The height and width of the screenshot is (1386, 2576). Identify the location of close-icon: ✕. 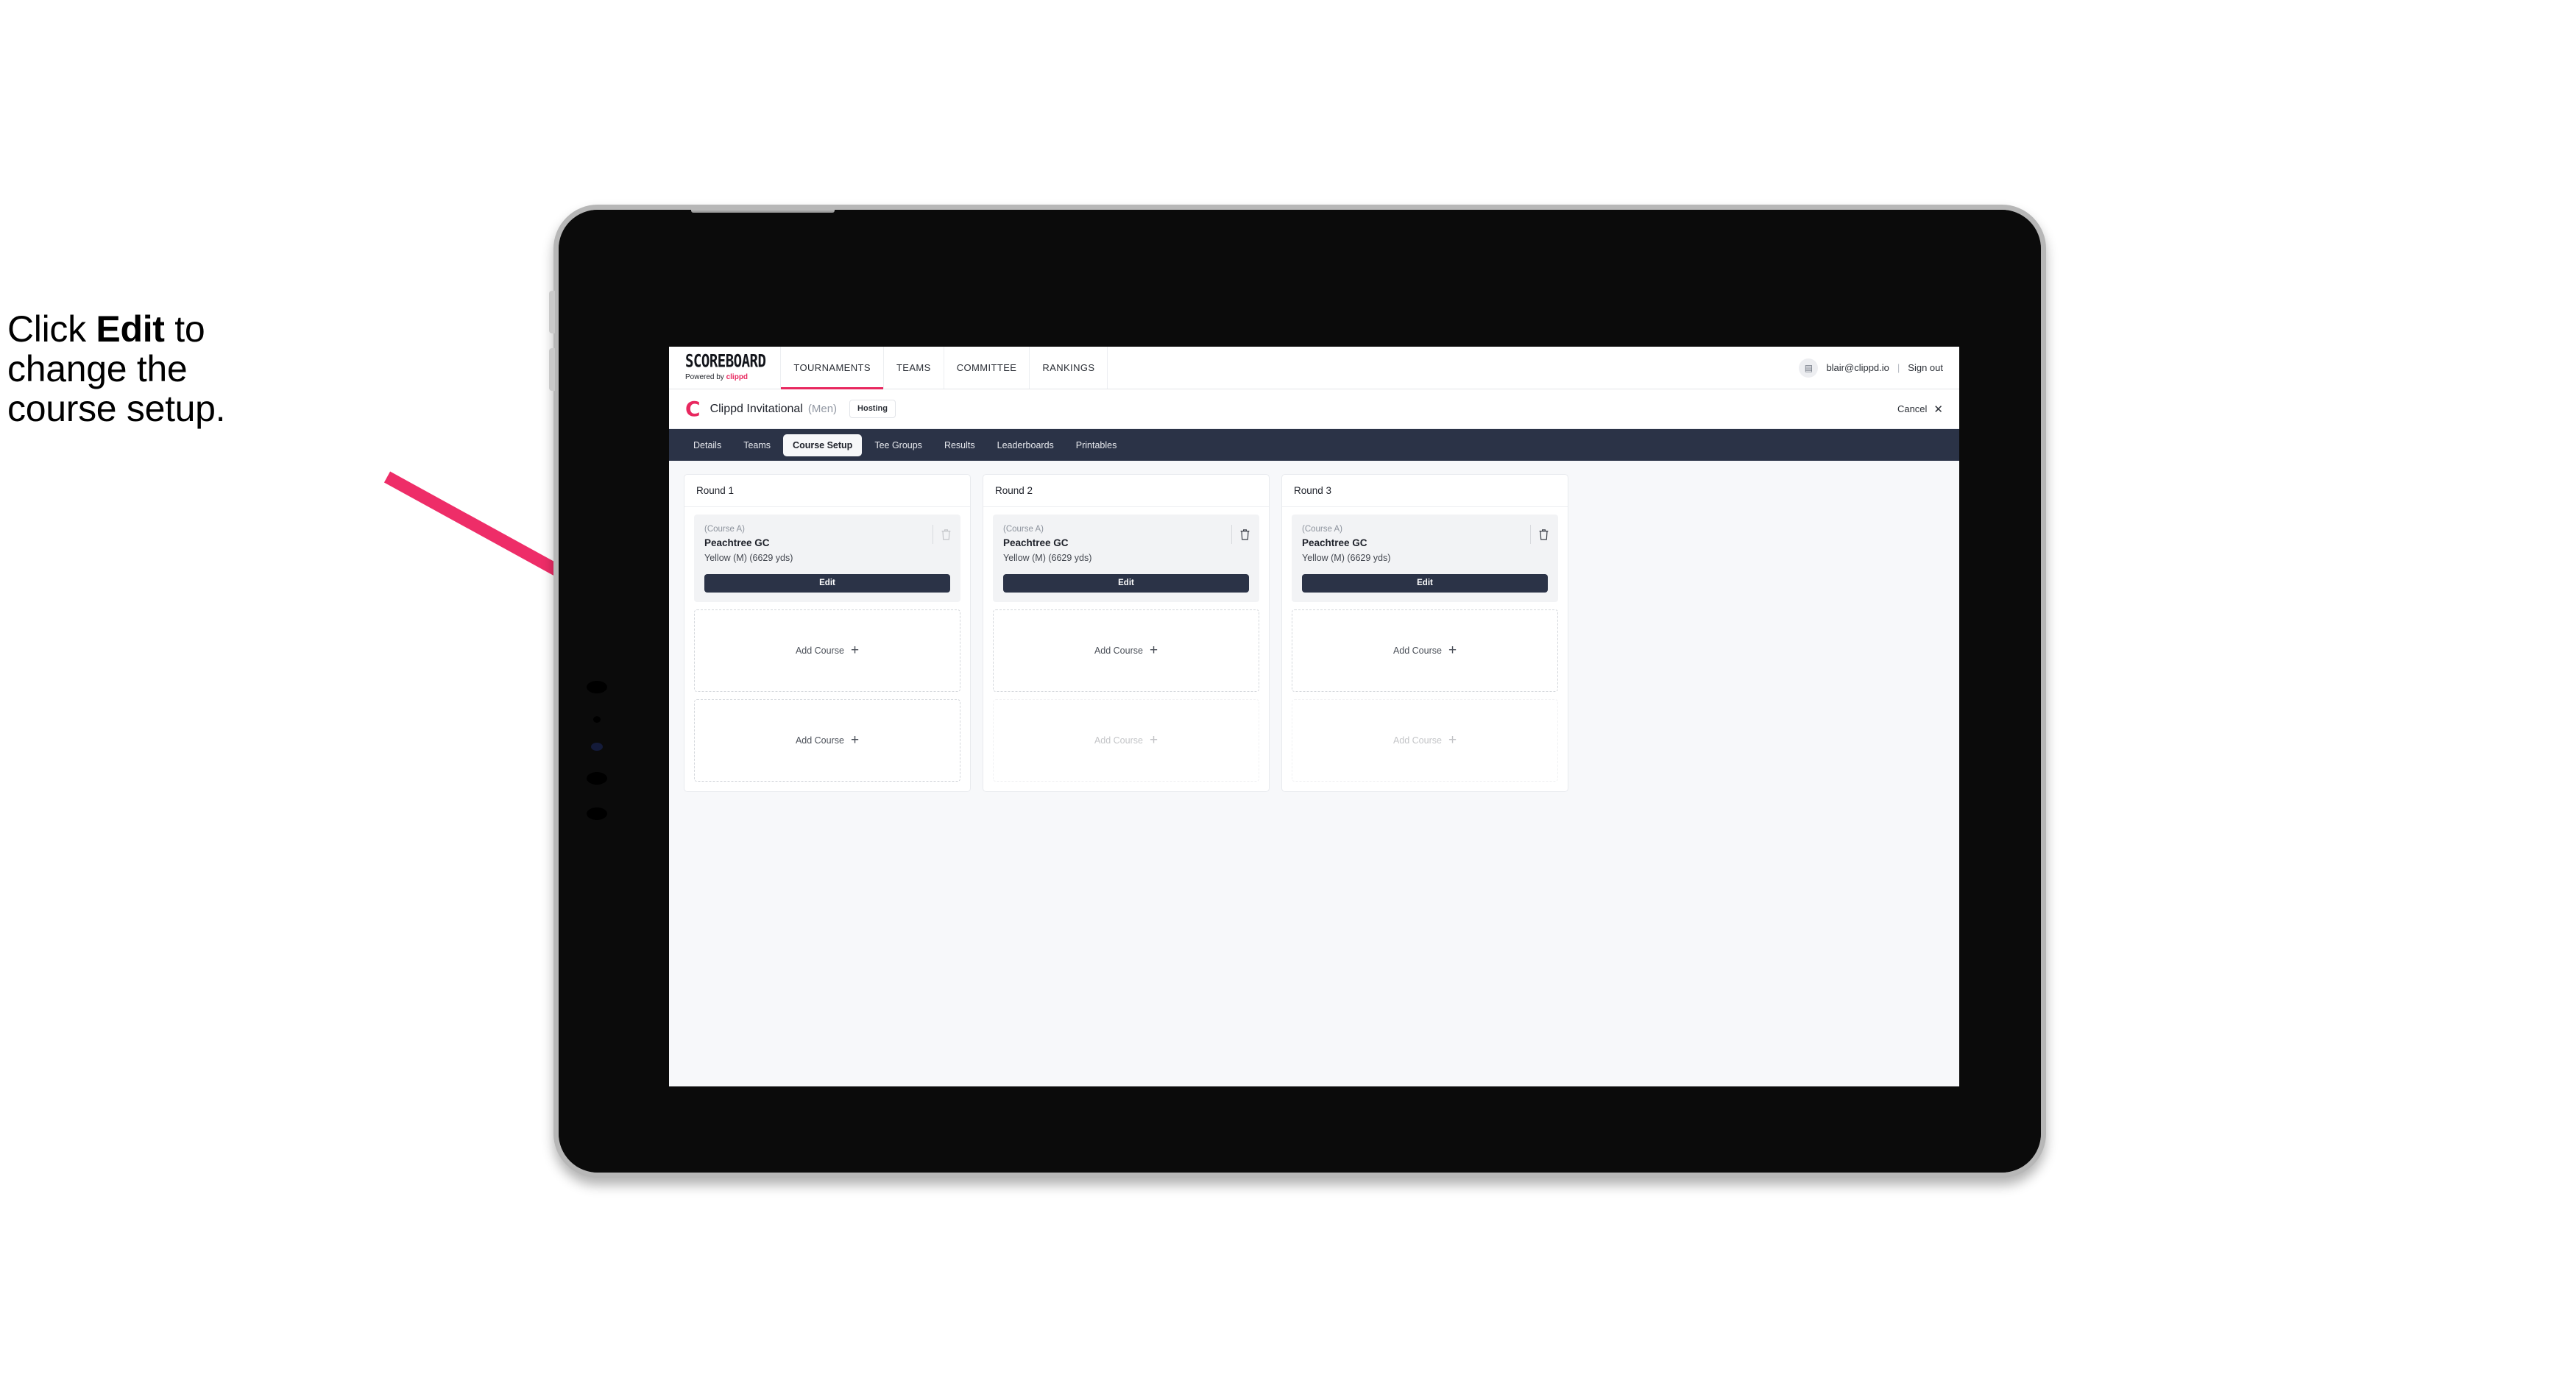
(1938, 410).